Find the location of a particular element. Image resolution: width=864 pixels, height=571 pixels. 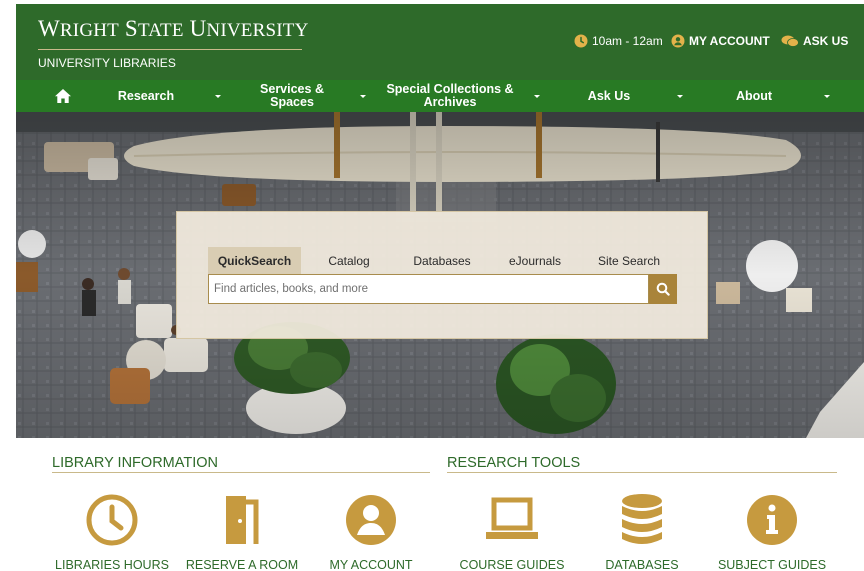

nav-ask-us: Ask Us is located at coordinates (609, 96).